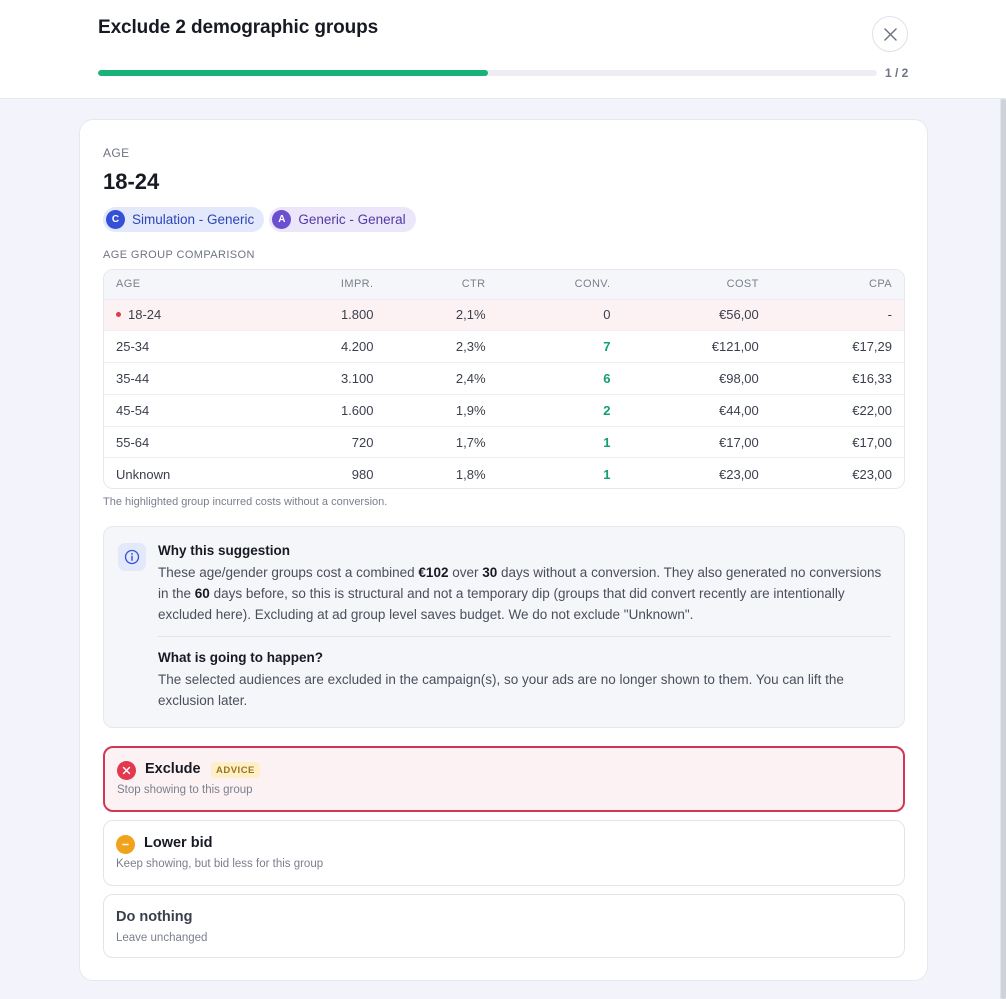  Describe the element at coordinates (173, 769) in the screenshot. I see `option-exclude-title: Exclude` at that location.